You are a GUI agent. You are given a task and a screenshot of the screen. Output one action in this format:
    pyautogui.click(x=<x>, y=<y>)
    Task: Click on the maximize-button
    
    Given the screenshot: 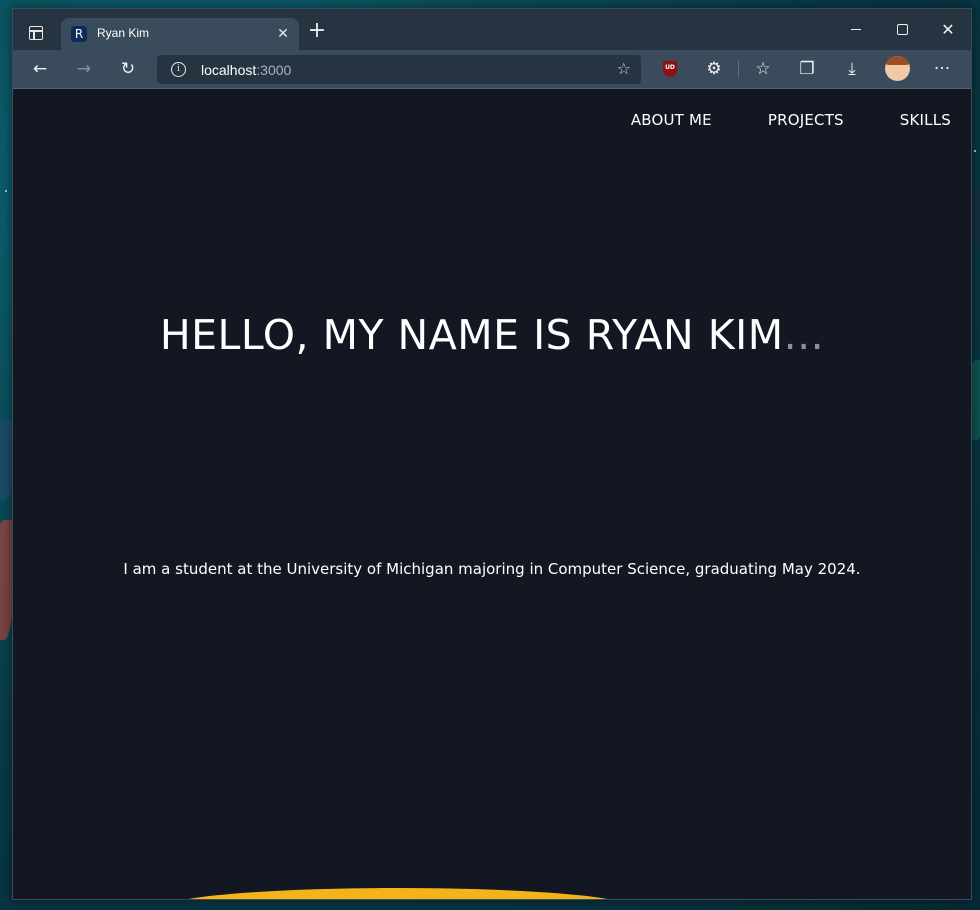 What is the action you would take?
    pyautogui.click(x=902, y=30)
    